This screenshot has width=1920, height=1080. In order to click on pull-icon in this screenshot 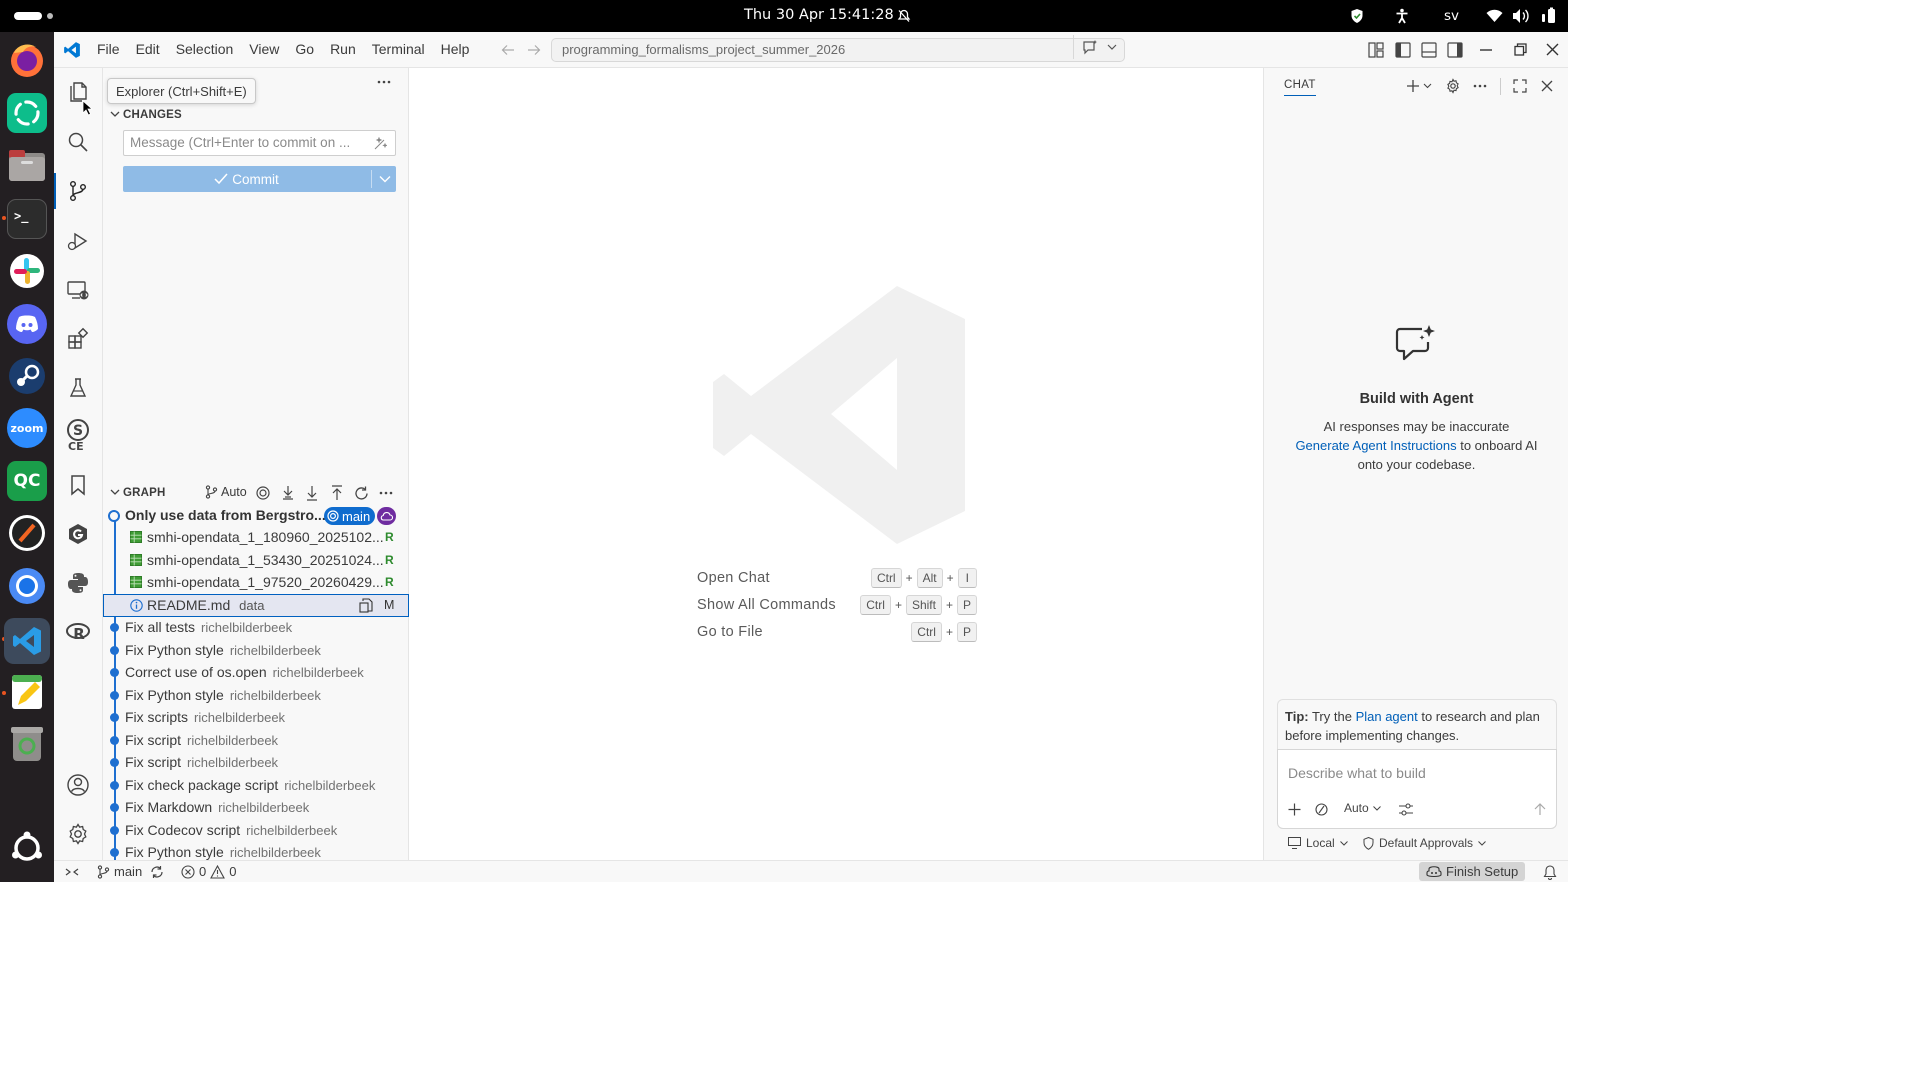, I will do `click(312, 493)`.